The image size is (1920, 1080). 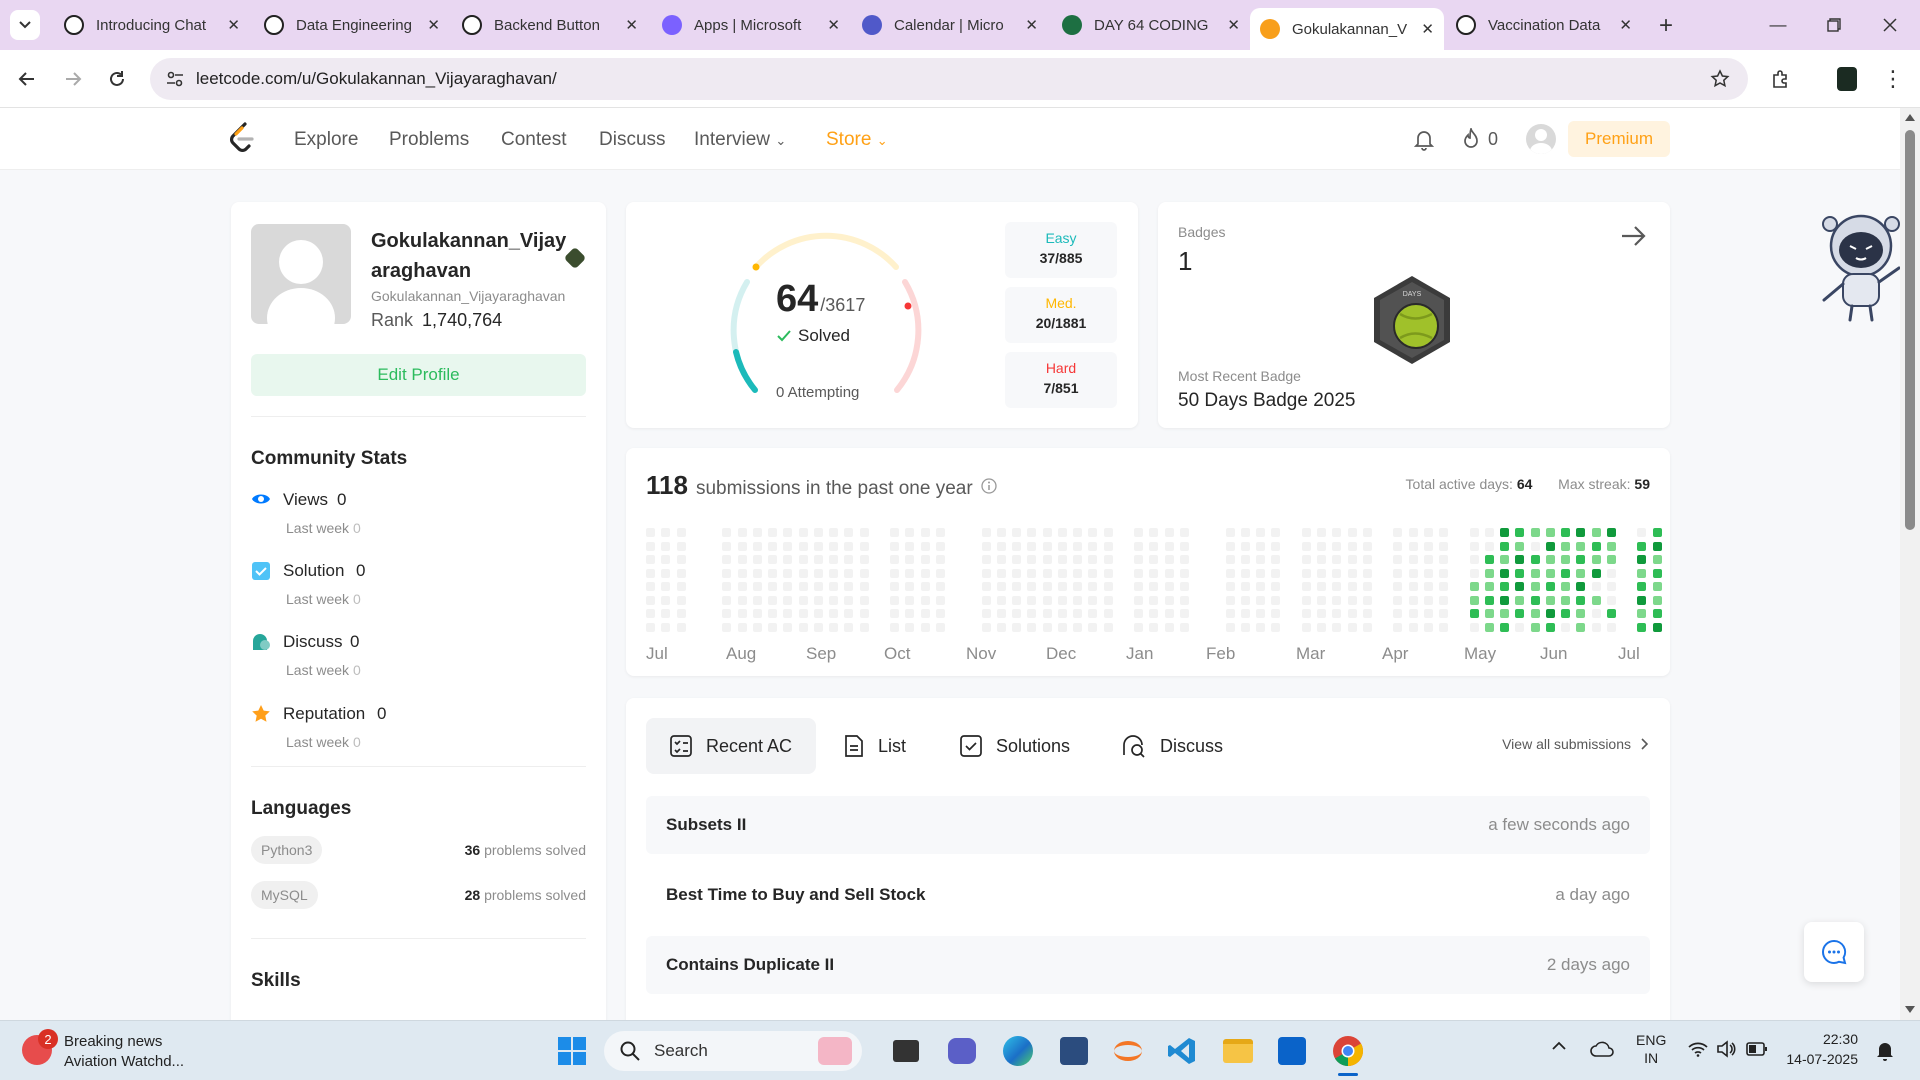 What do you see at coordinates (1619, 139) in the screenshot?
I see `premium-button: Premium` at bounding box center [1619, 139].